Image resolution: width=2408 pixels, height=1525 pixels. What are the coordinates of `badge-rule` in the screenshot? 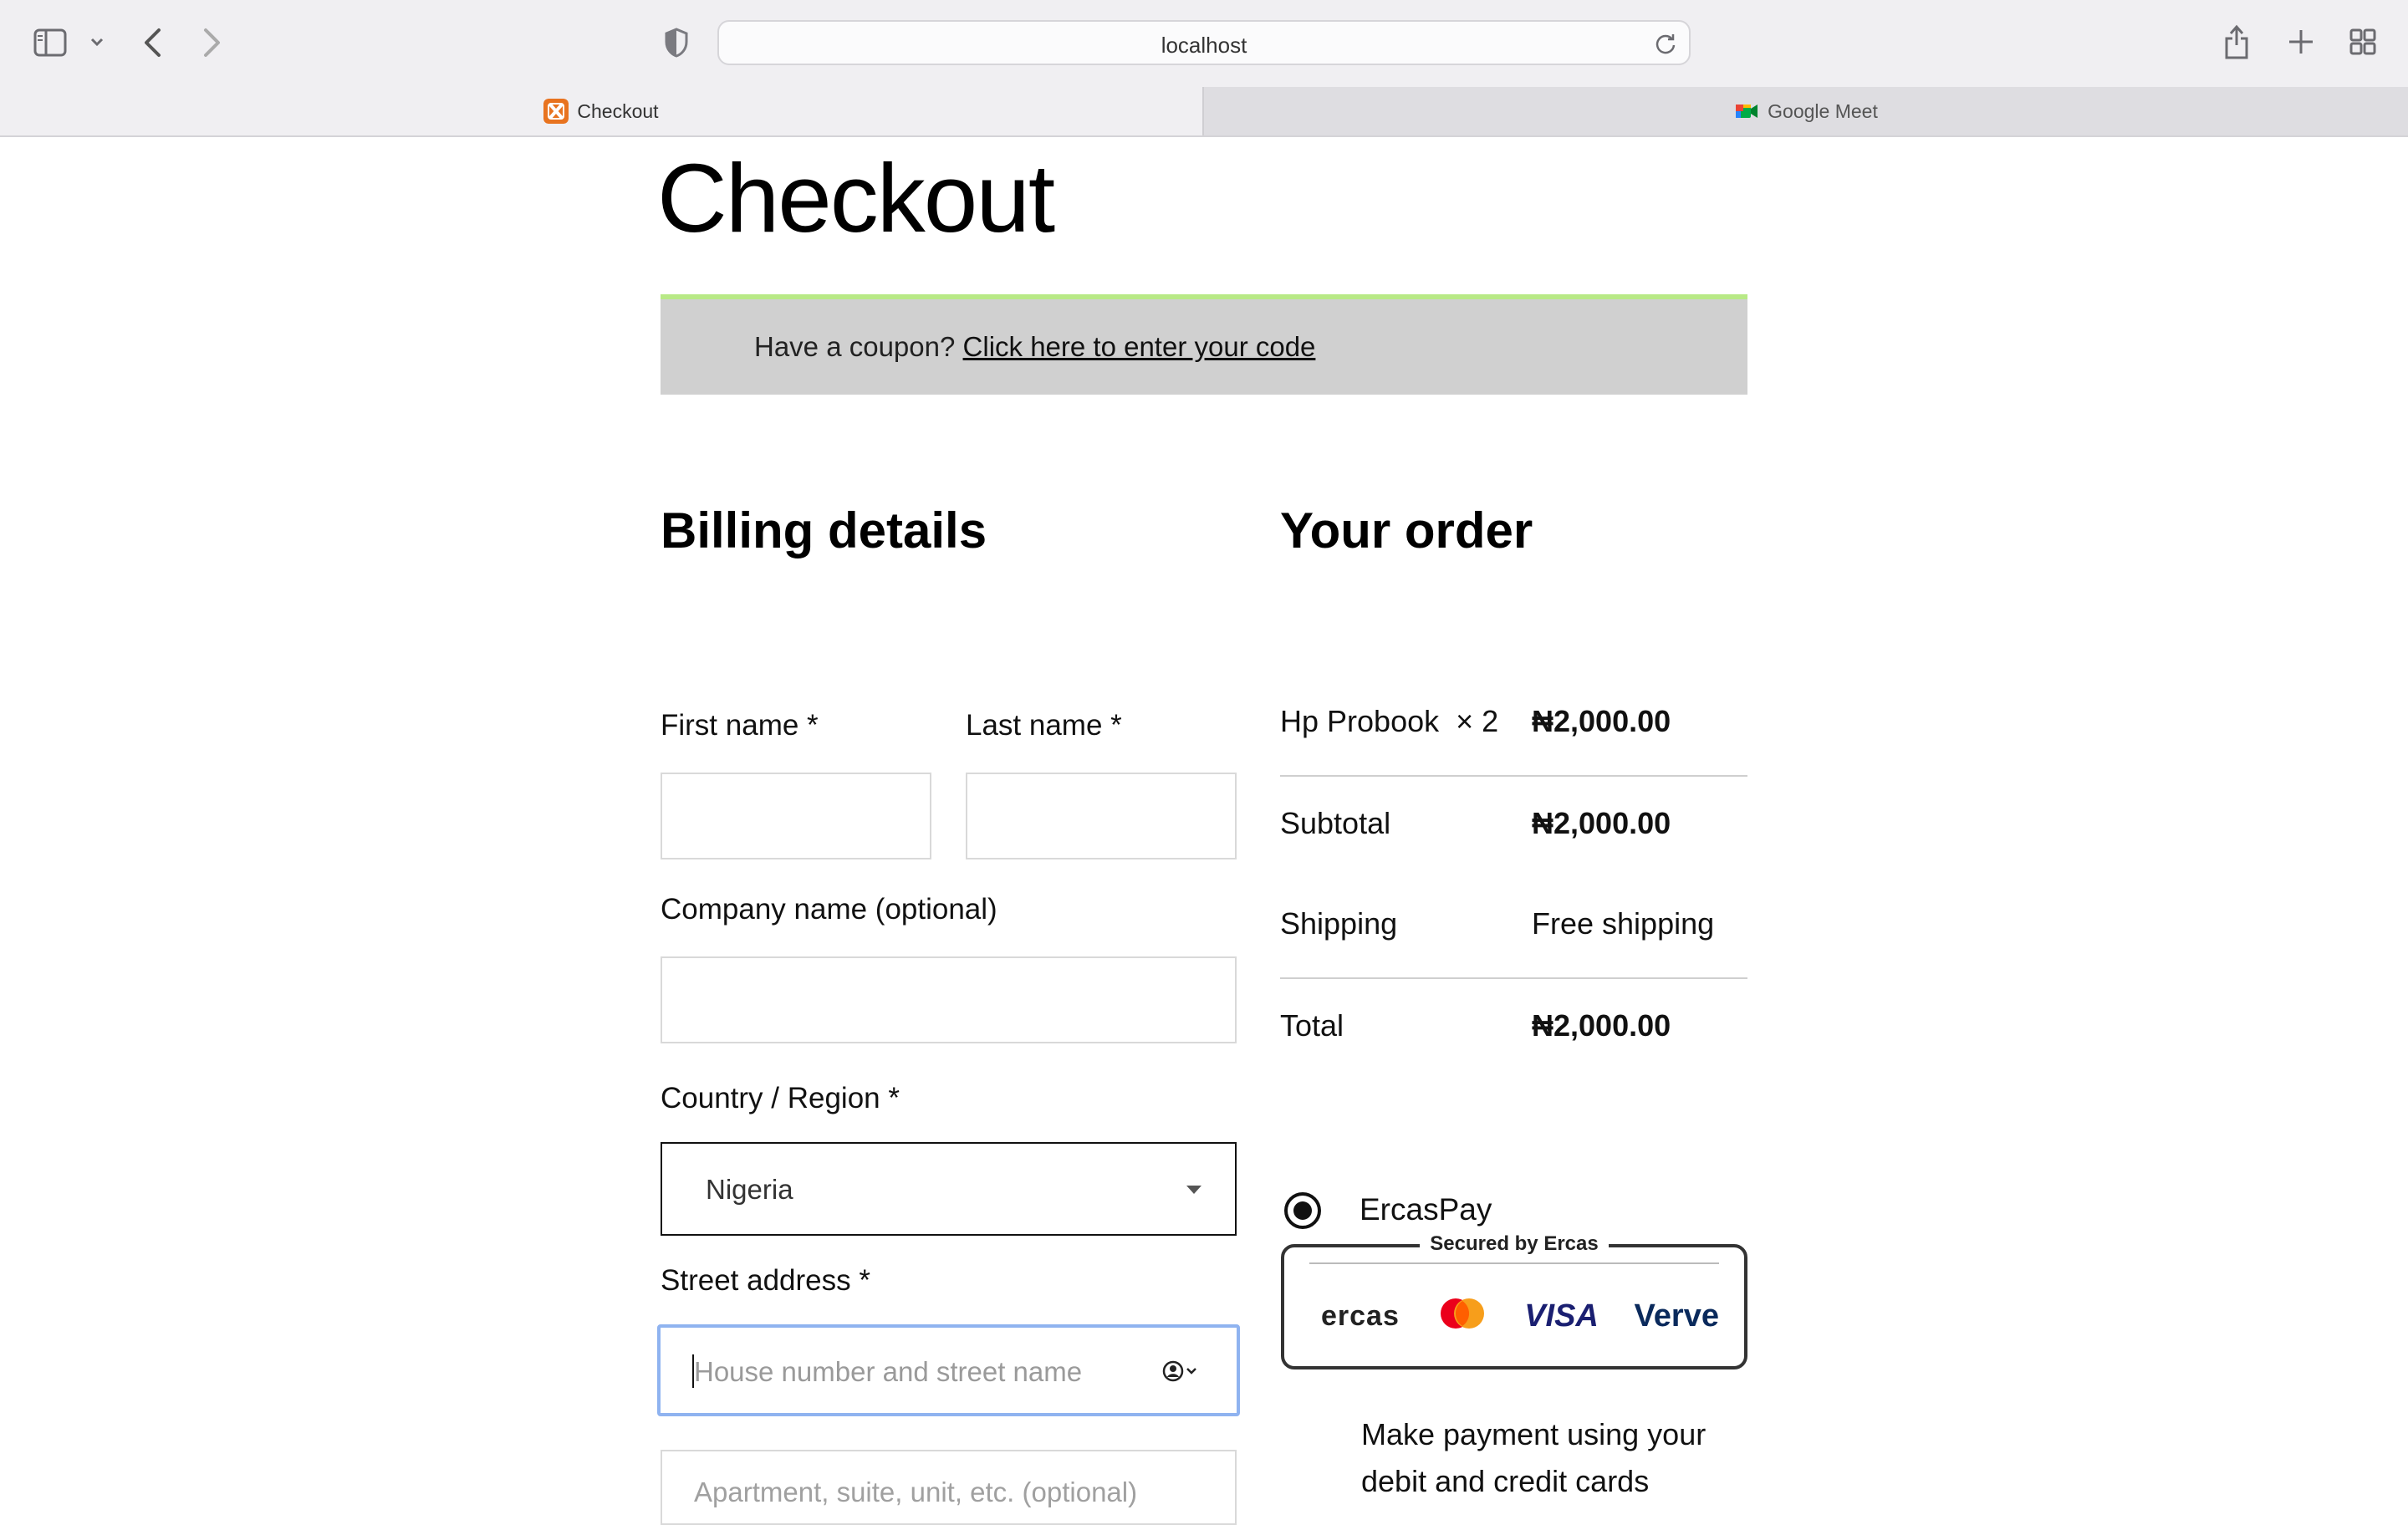 It's located at (1514, 1263).